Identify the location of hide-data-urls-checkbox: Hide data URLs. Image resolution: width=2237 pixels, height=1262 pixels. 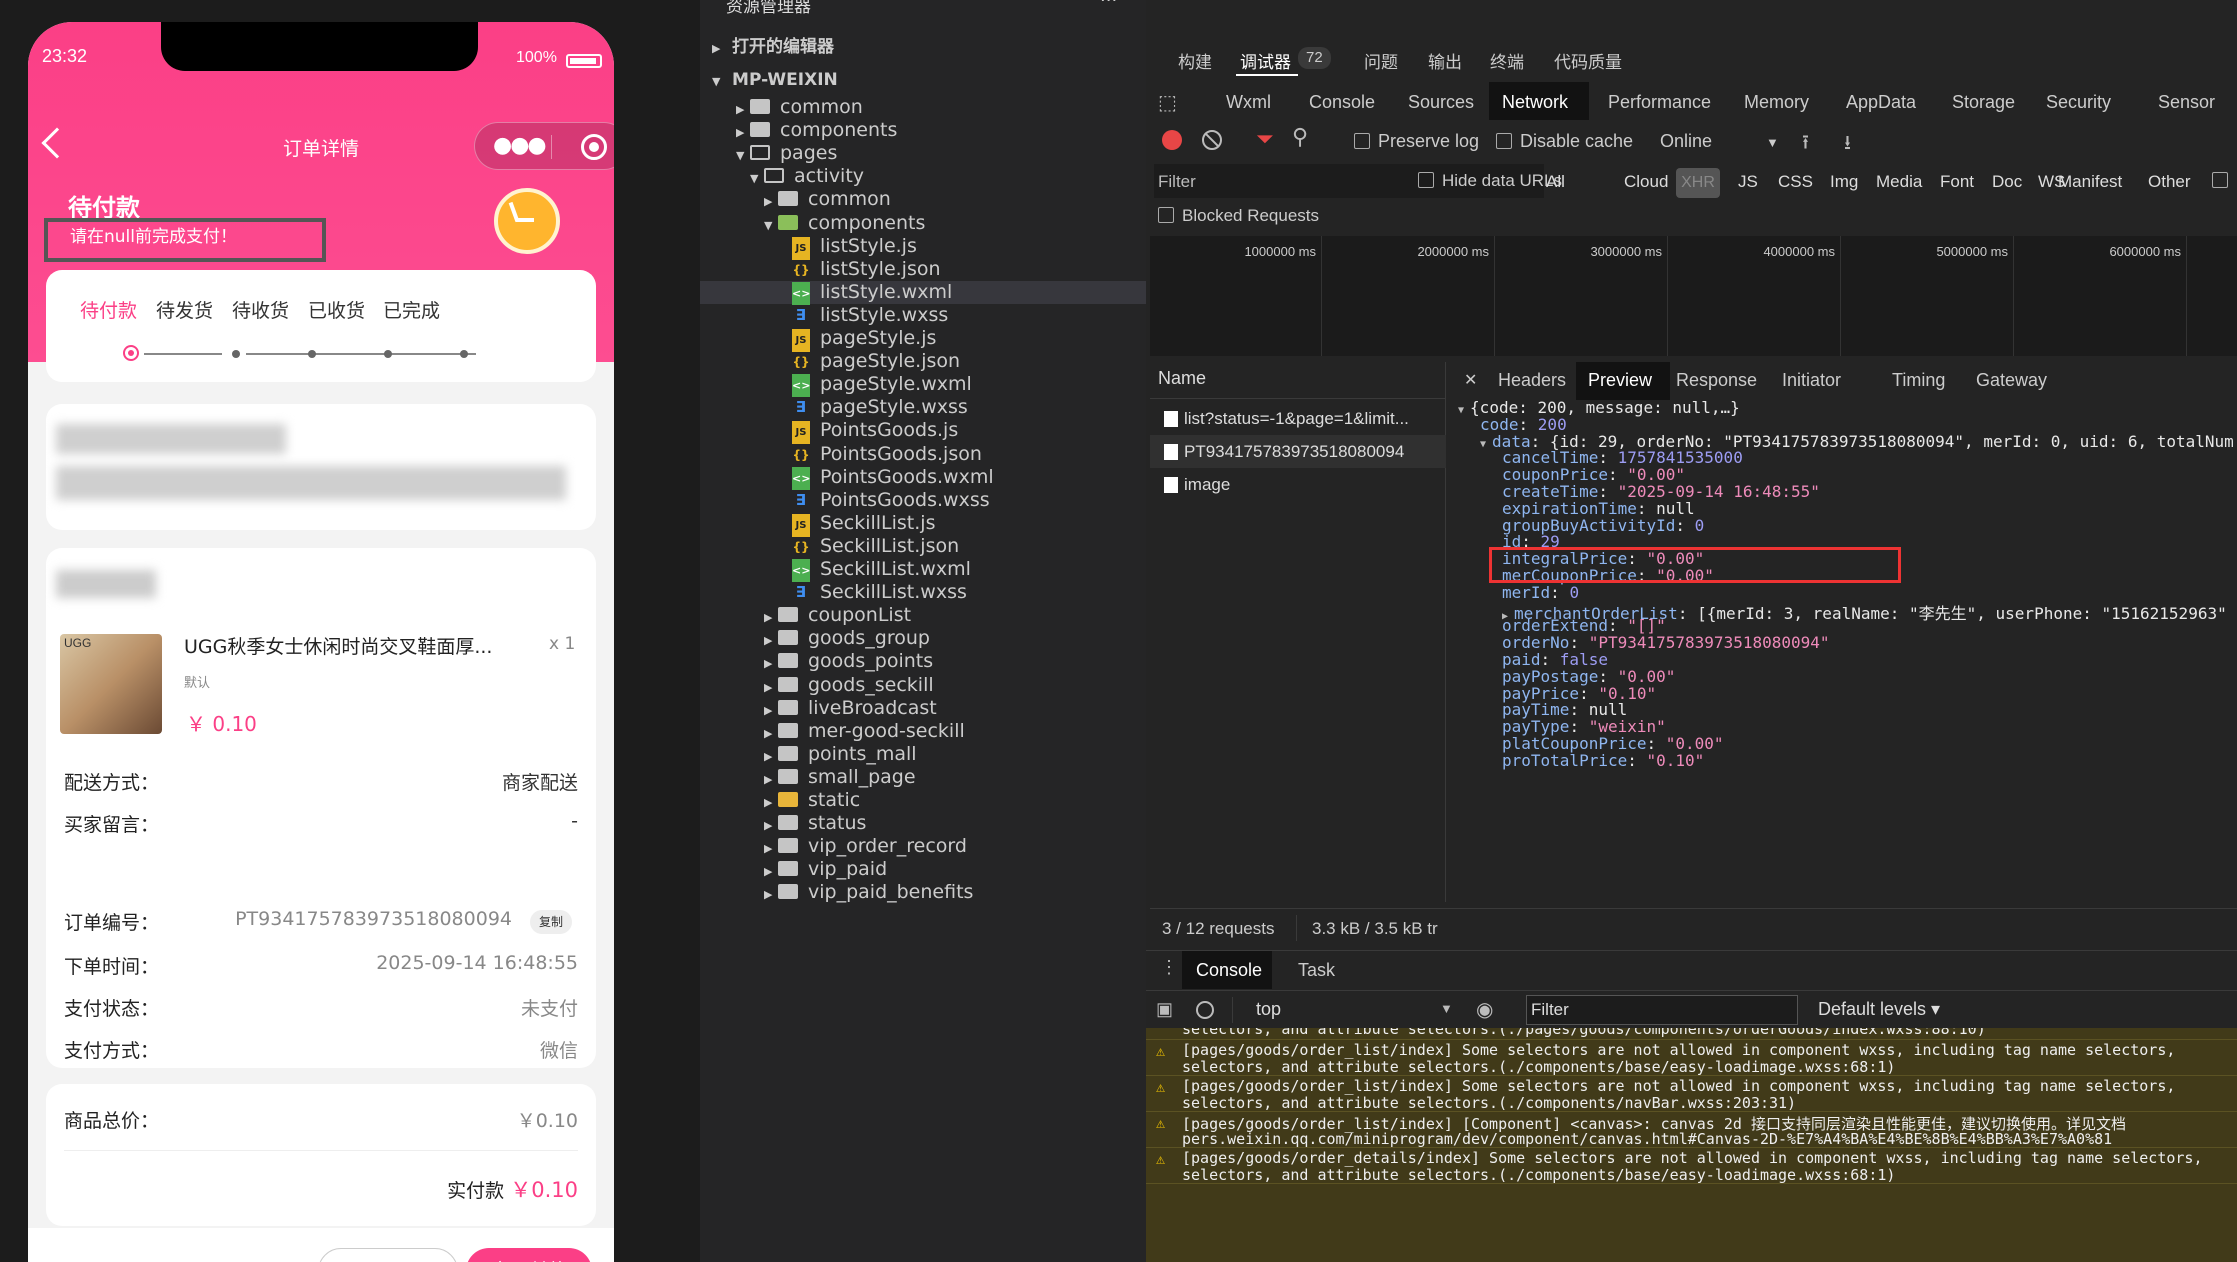
(1490, 181).